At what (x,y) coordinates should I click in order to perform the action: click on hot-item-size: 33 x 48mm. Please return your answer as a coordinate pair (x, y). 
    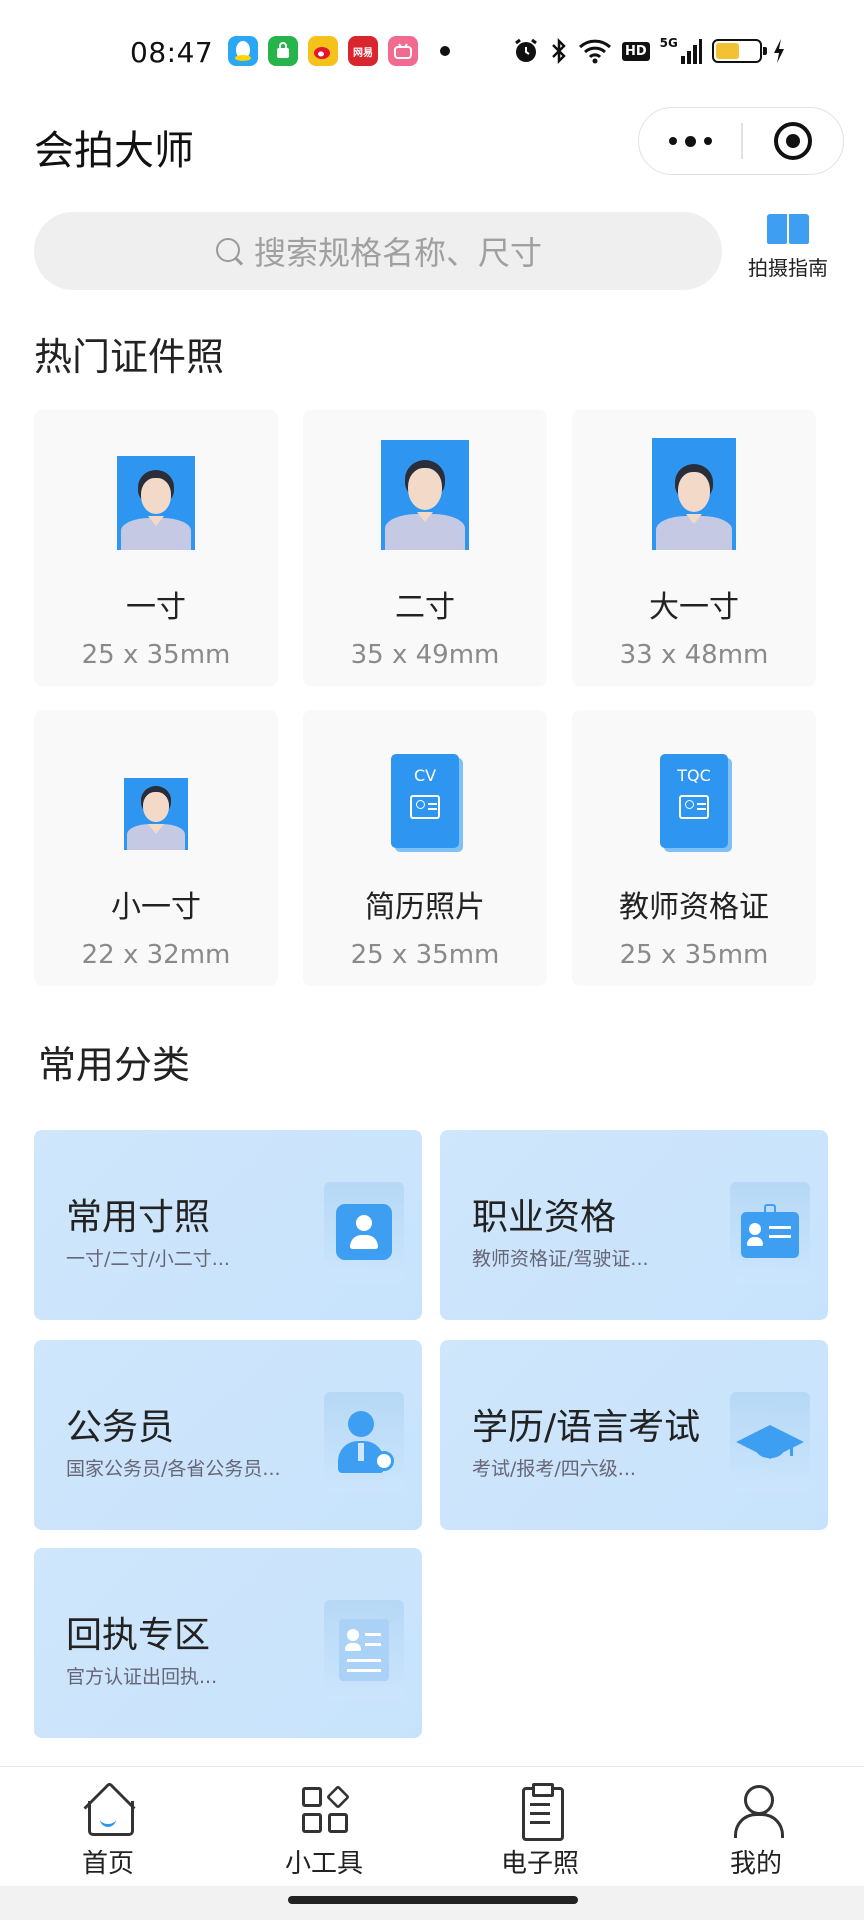
    Looking at the image, I should click on (694, 655).